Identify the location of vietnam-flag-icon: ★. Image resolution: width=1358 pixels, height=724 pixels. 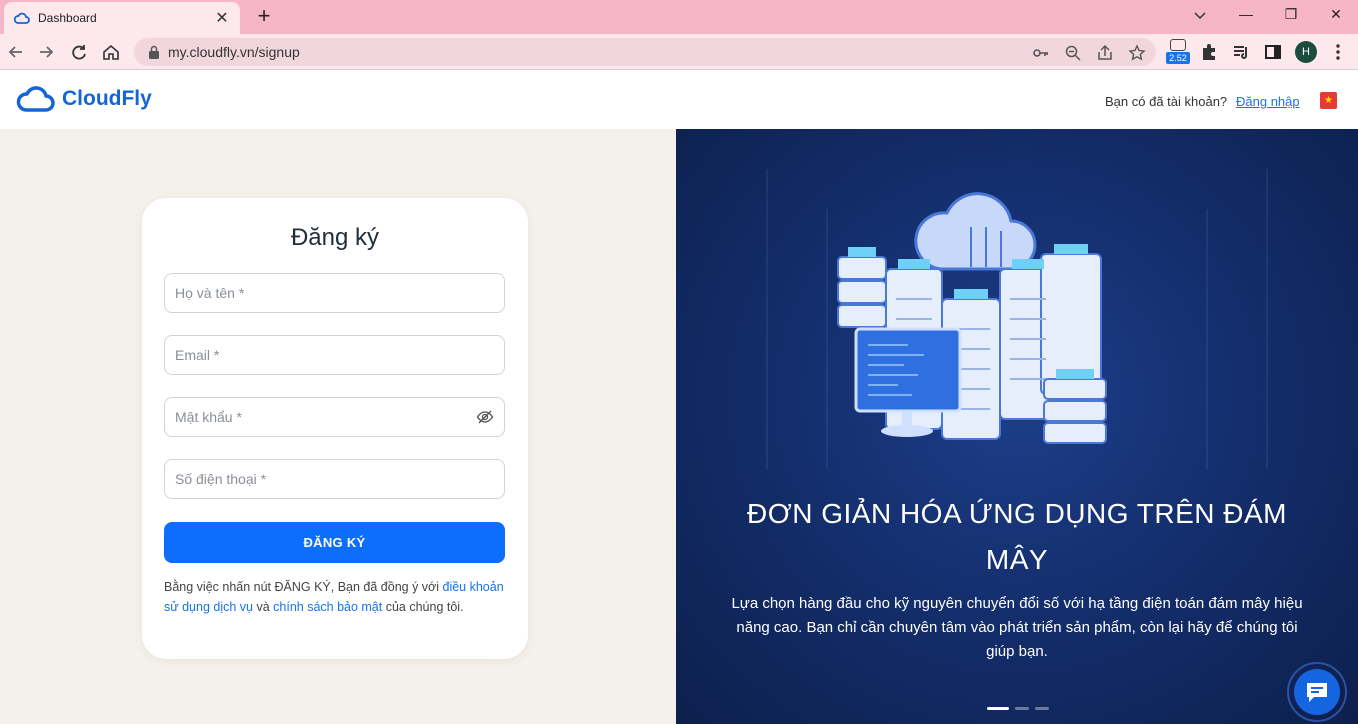
(1328, 100).